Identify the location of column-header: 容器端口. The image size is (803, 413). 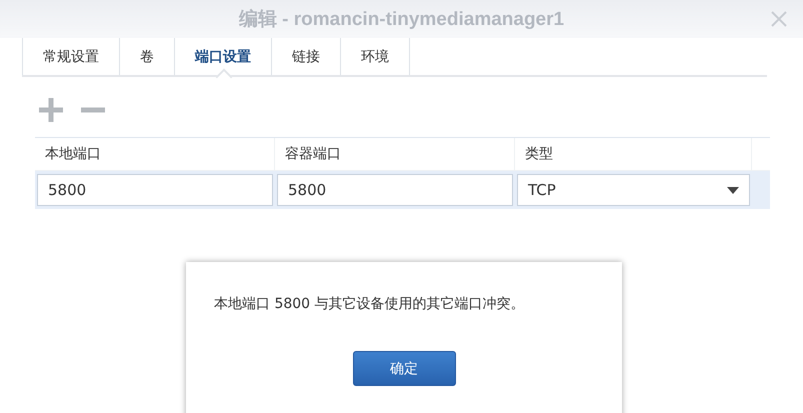
(395, 154).